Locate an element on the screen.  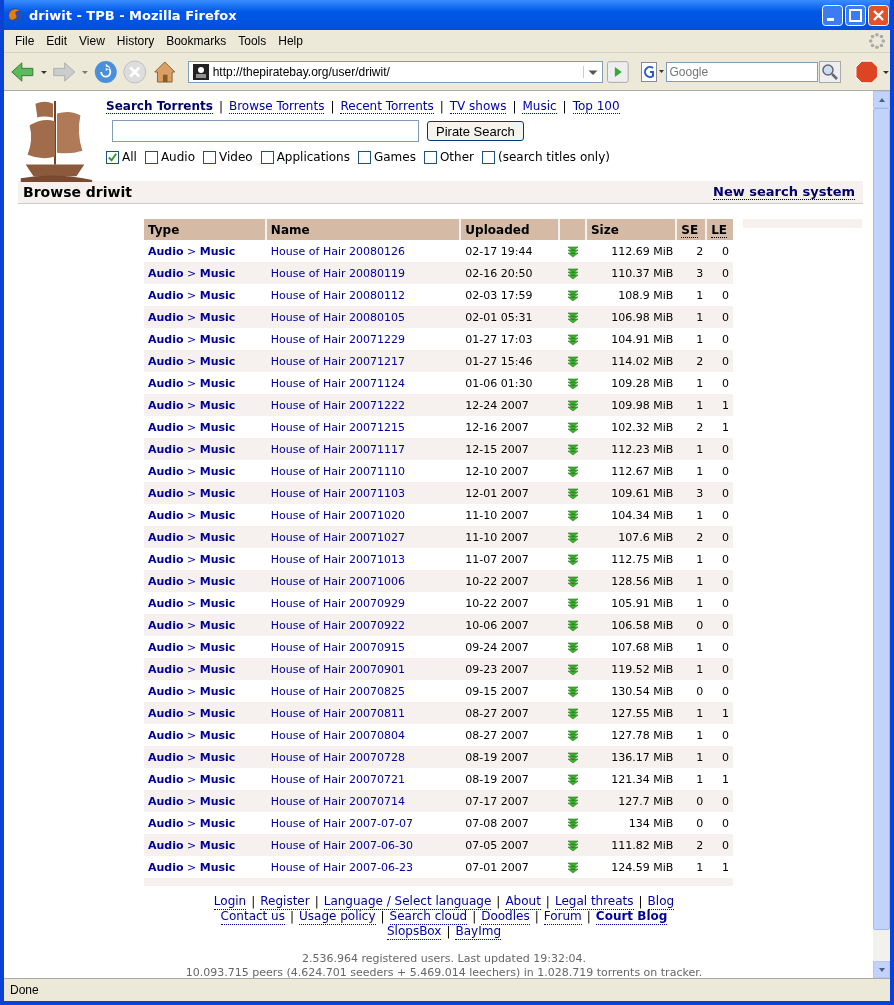
footer-link: Register is located at coordinates (285, 902).